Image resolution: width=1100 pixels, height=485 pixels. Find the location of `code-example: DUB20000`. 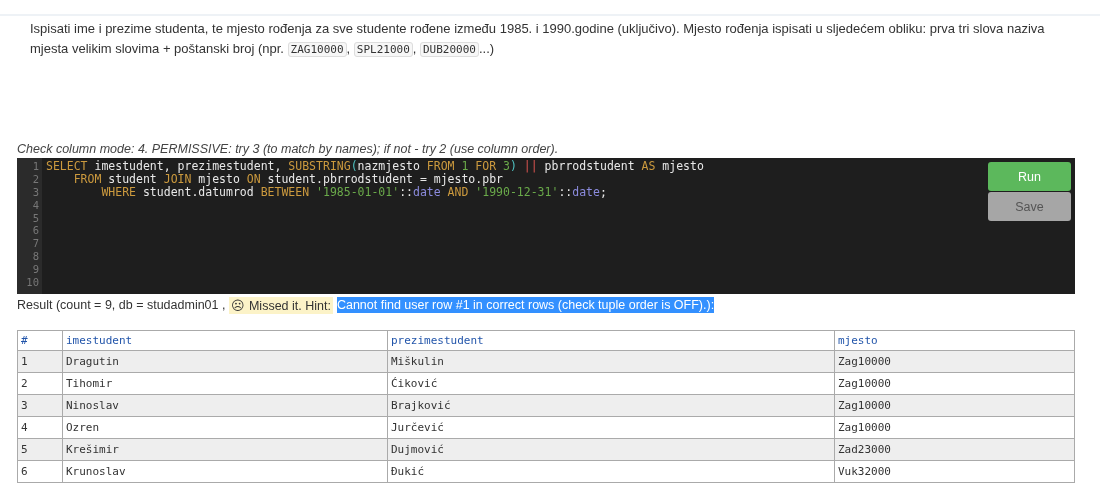

code-example: DUB20000 is located at coordinates (449, 49).